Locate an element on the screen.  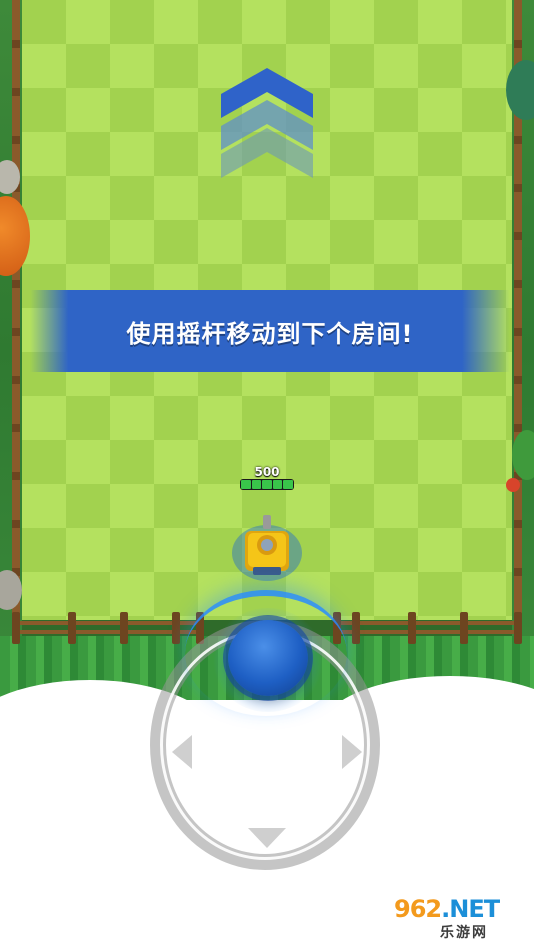
right-arrow-icon is located at coordinates (352, 754).